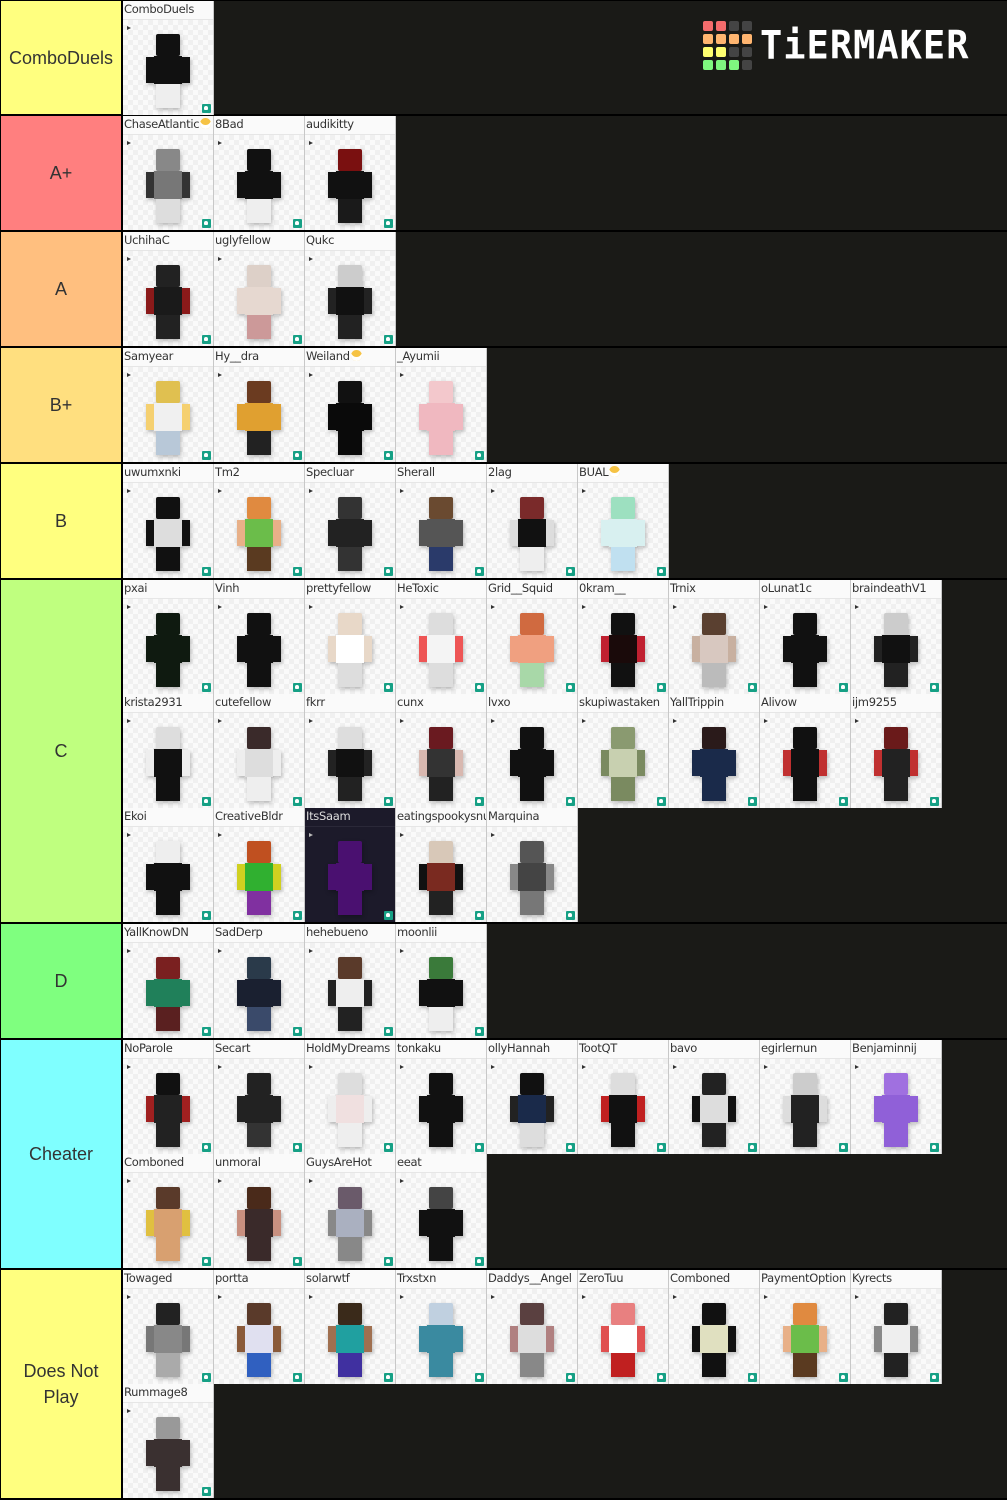 This screenshot has width=1007, height=1500. Describe the element at coordinates (61, 405) in the screenshot. I see `tier-label: B+` at that location.